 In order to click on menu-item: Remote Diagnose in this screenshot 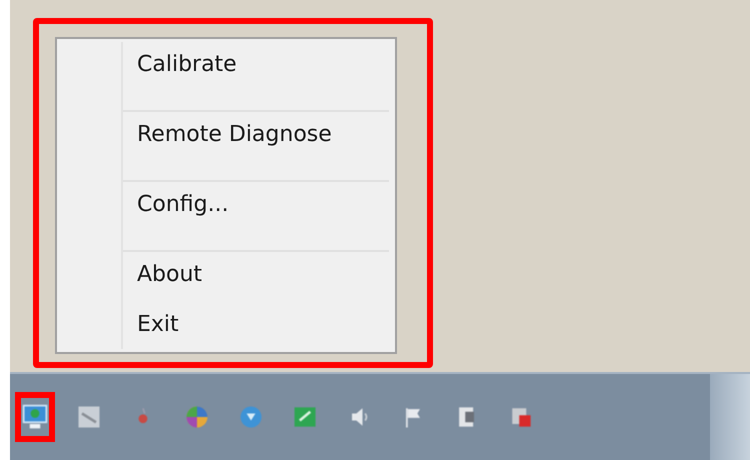, I will do `click(256, 146)`.